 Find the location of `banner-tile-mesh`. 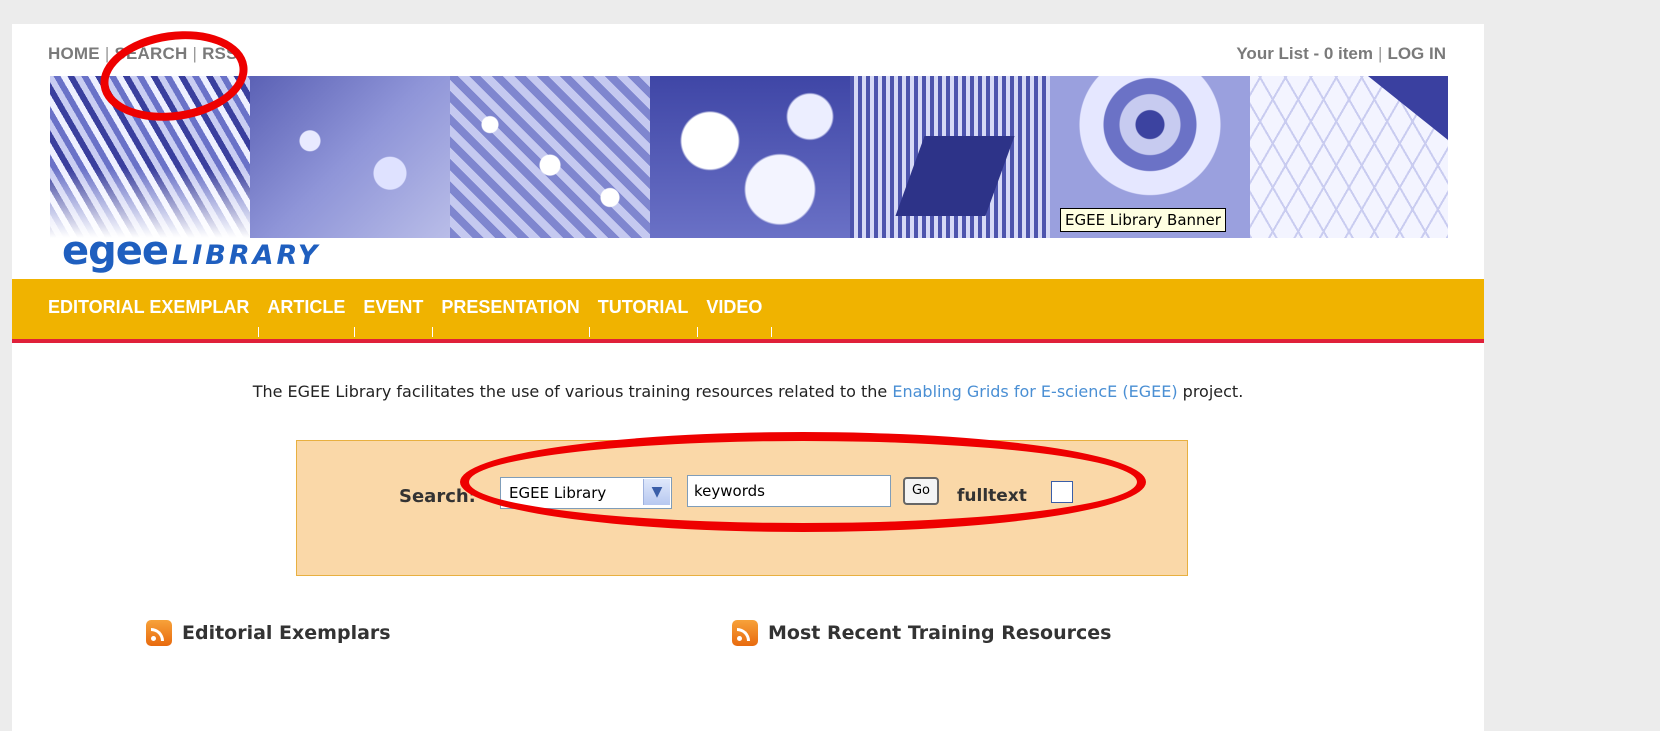

banner-tile-mesh is located at coordinates (1349, 157).